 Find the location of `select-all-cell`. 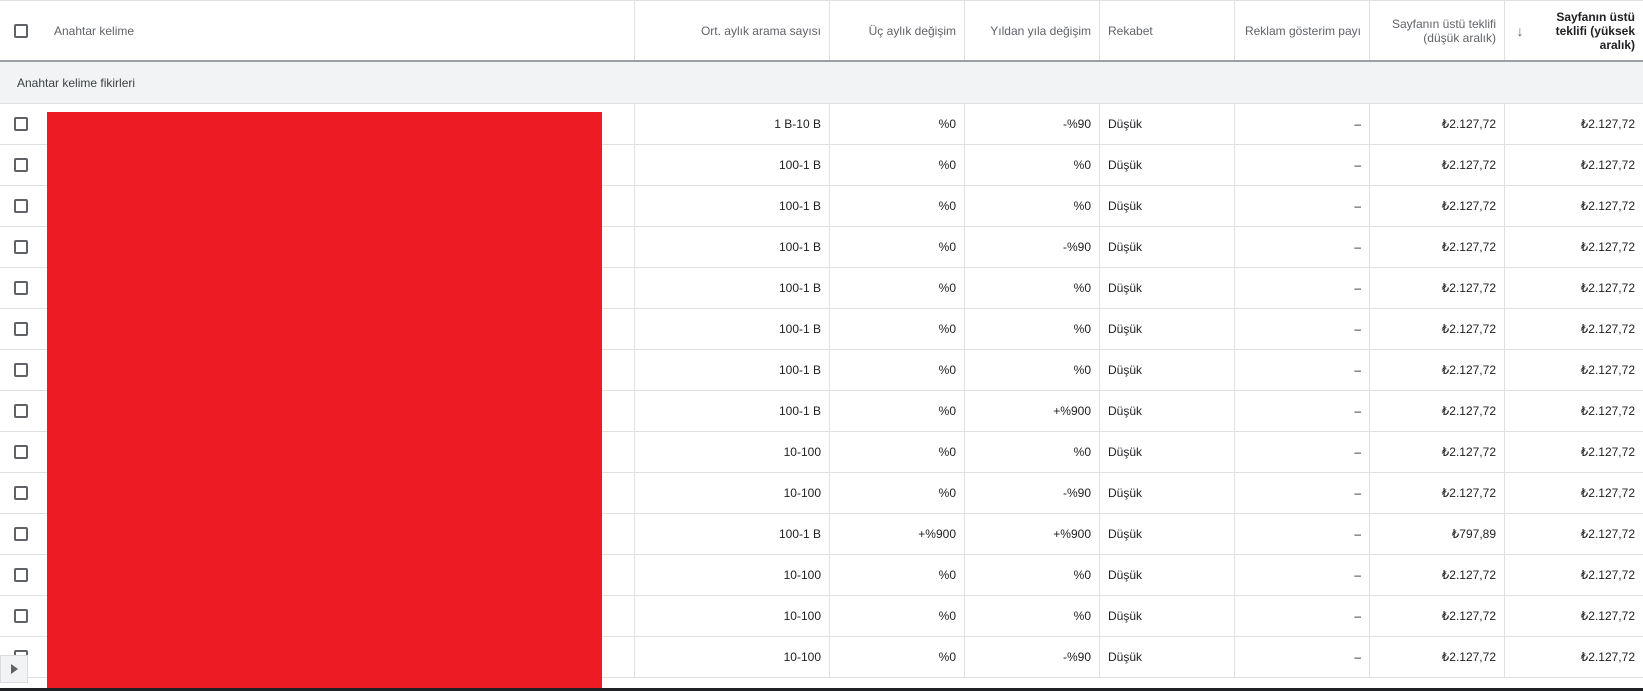

select-all-cell is located at coordinates (21, 30).